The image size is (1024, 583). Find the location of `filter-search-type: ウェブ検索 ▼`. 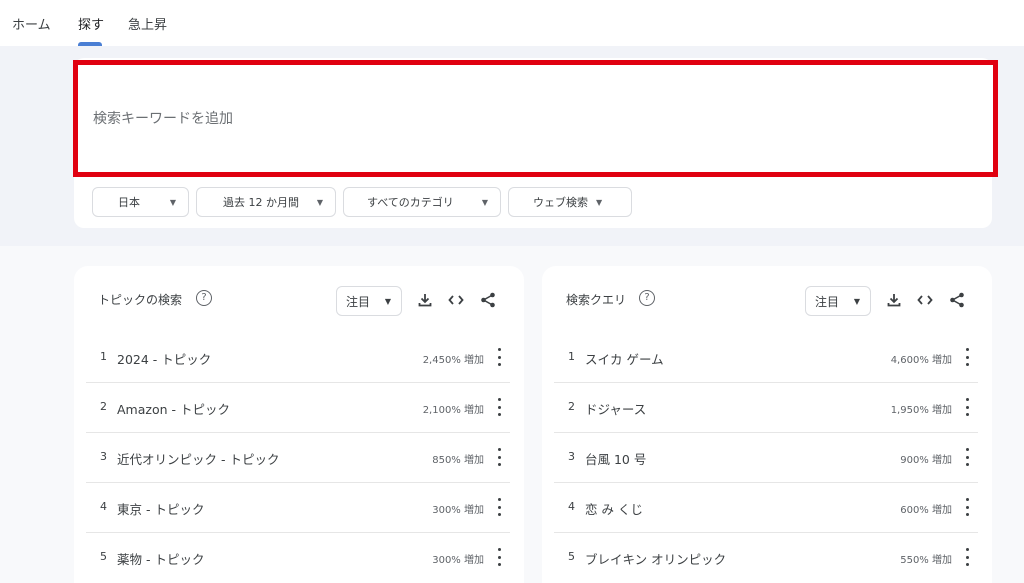

filter-search-type: ウェブ検索 ▼ is located at coordinates (570, 202).